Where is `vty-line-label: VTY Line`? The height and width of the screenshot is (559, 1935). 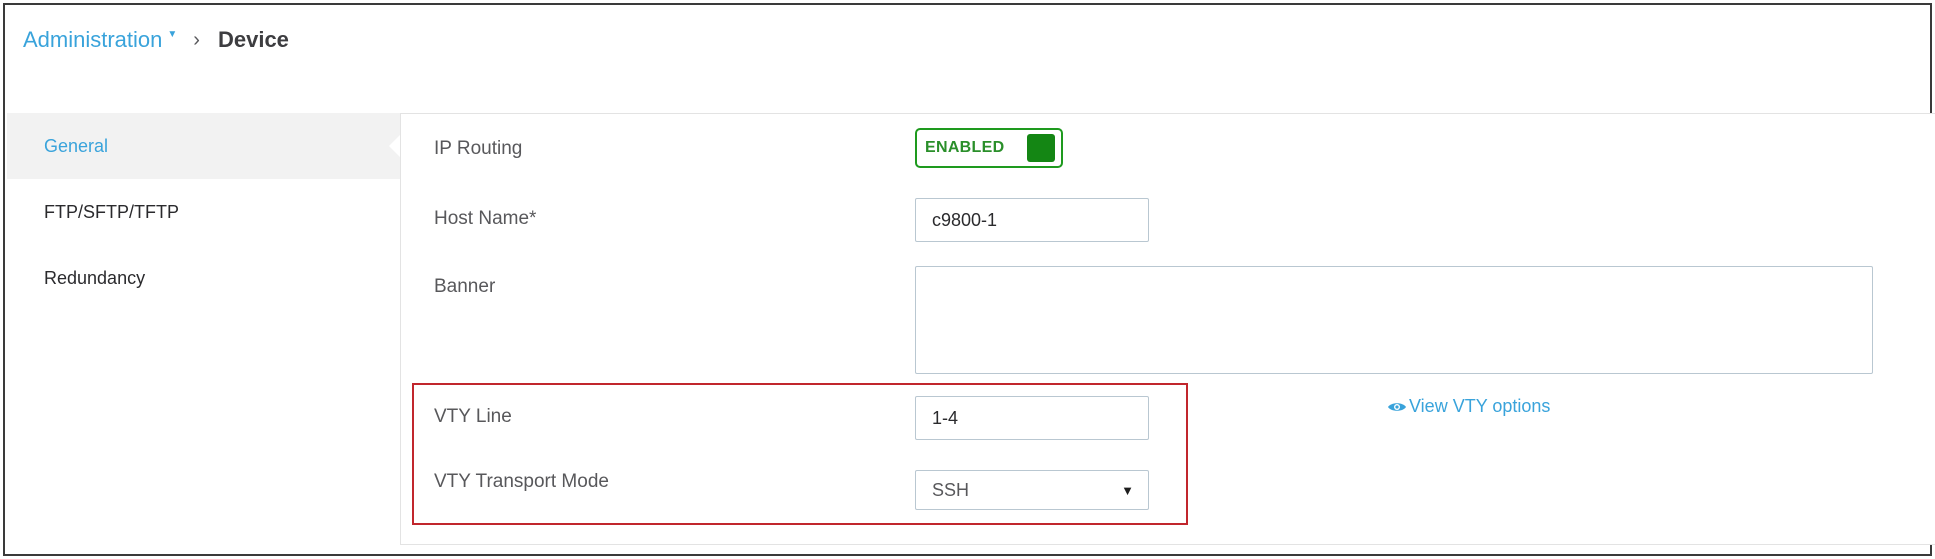 vty-line-label: VTY Line is located at coordinates (473, 416).